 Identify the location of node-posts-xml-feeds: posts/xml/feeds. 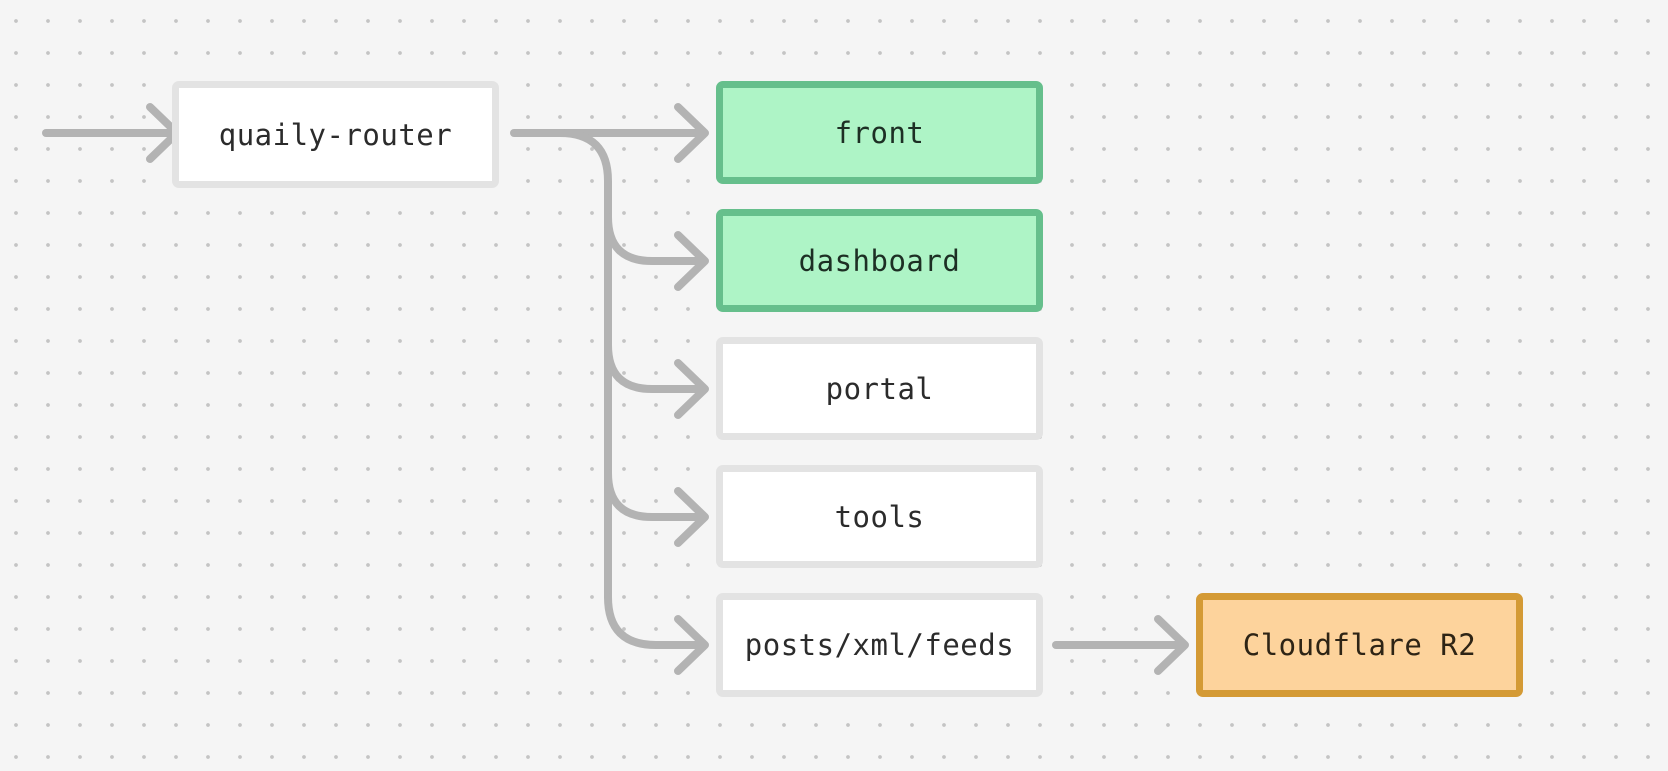
(879, 645).